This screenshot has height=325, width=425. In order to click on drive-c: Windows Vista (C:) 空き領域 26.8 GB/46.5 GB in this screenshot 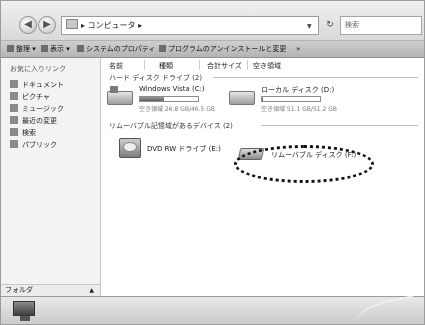, I will do `click(177, 100)`.